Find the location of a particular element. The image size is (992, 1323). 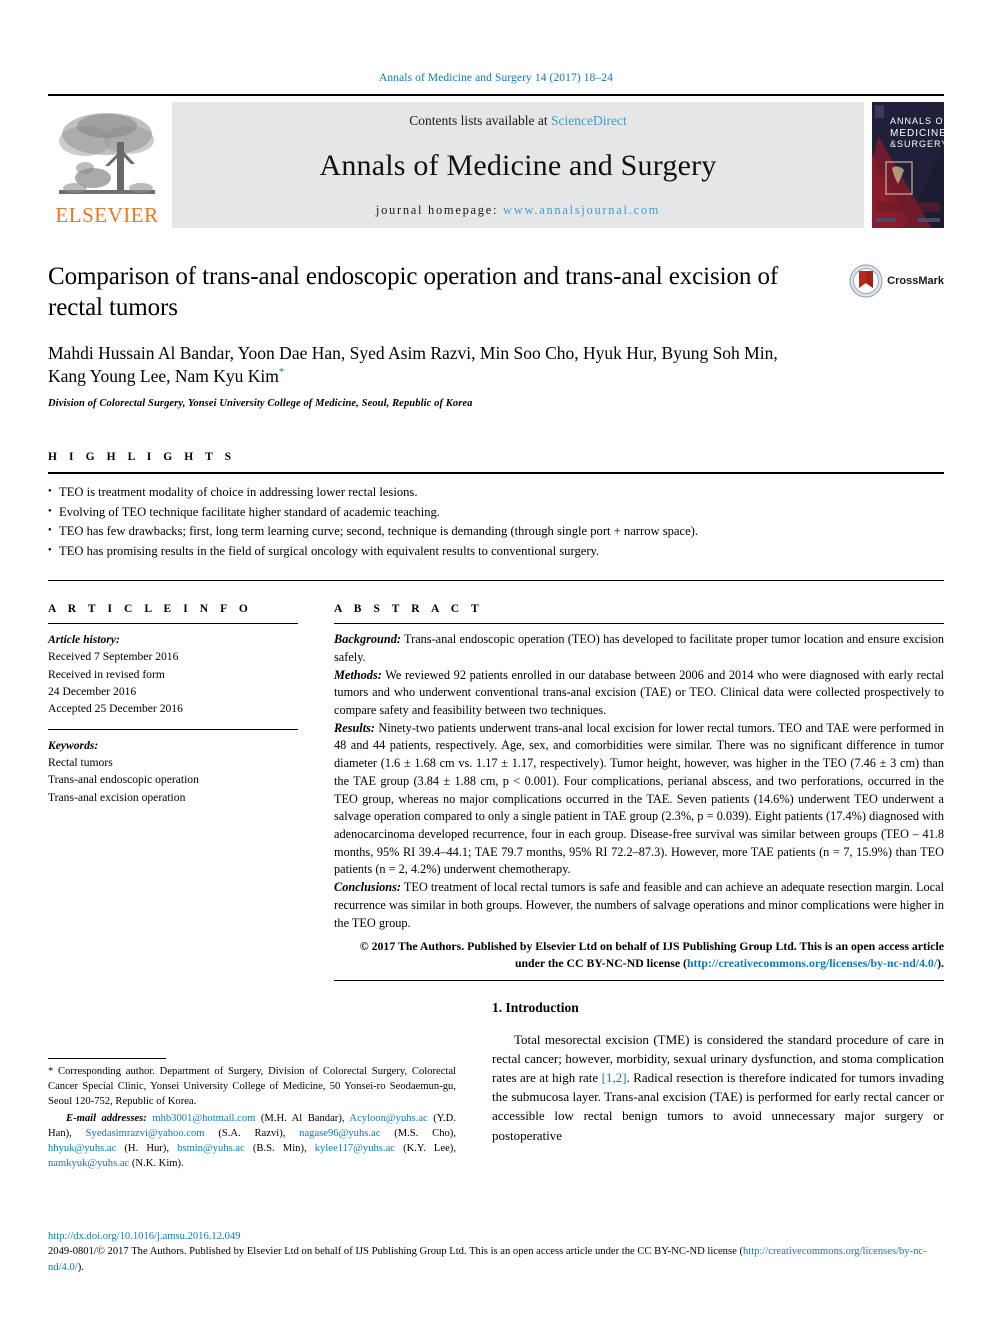

abstract-bottom-rule is located at coordinates (639, 981).